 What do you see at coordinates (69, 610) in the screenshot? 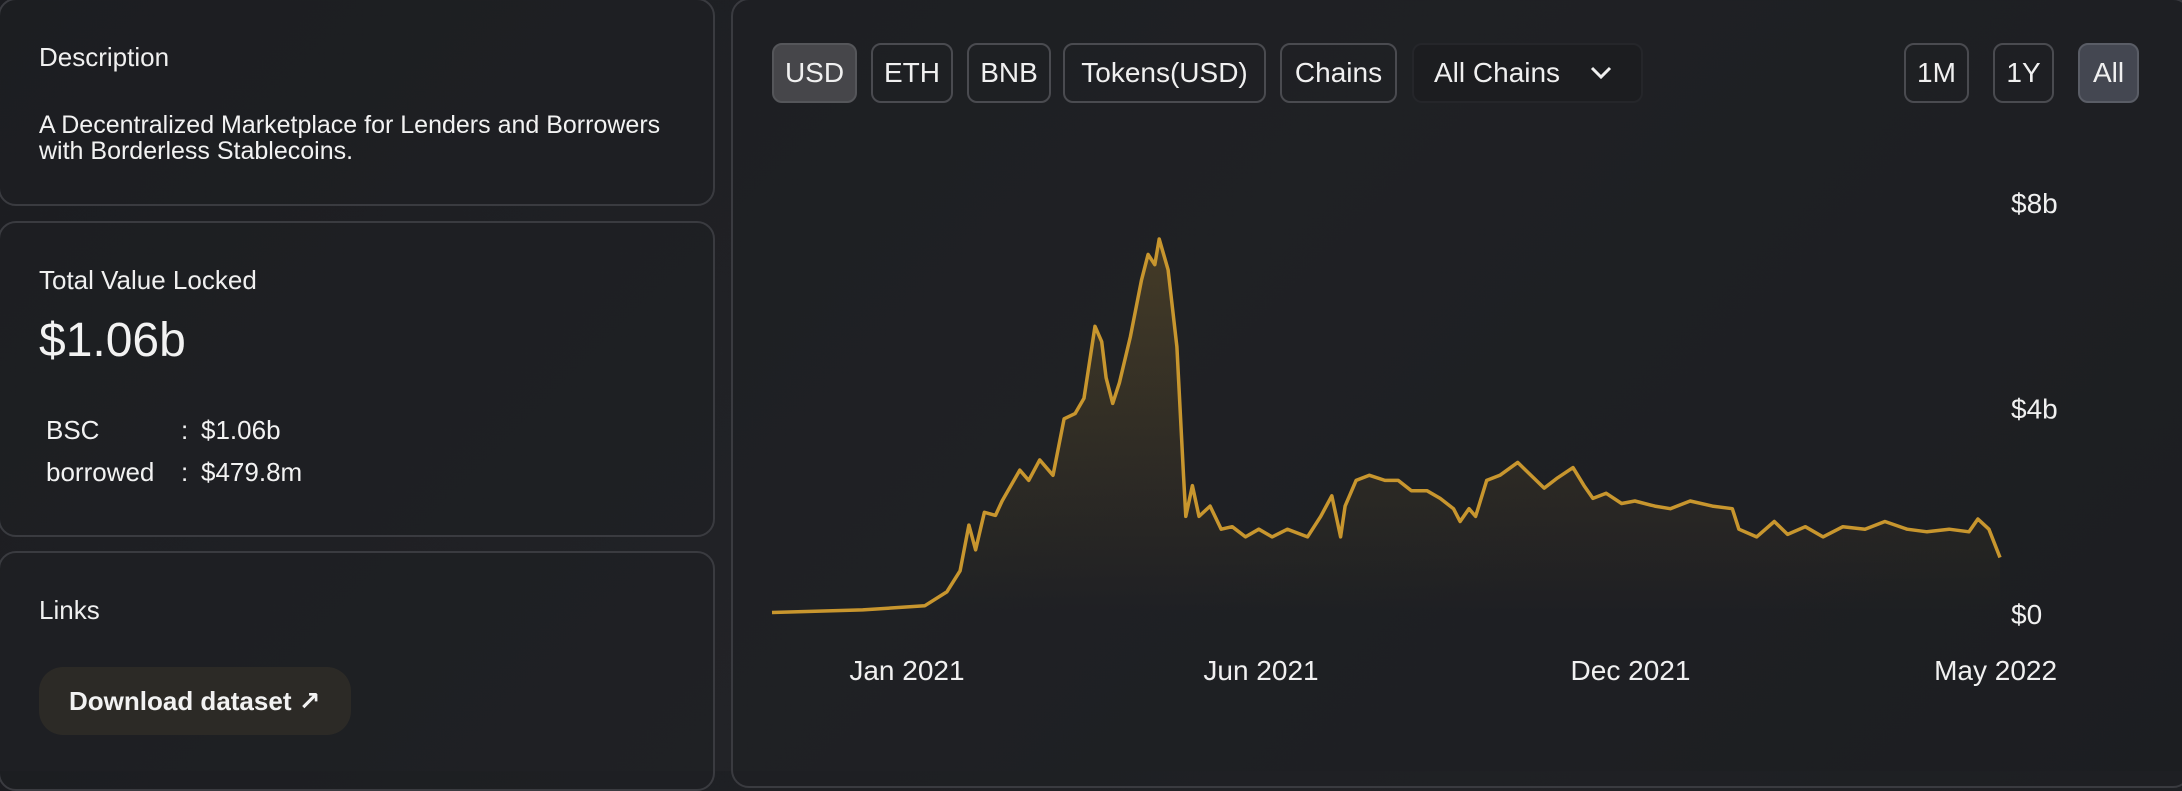
I see `links-title: Links` at bounding box center [69, 610].